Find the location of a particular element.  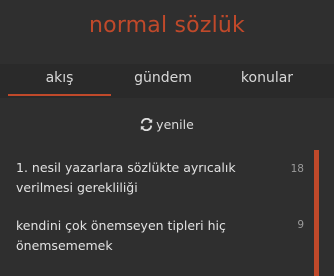

entry-count: 9 is located at coordinates (300, 225).